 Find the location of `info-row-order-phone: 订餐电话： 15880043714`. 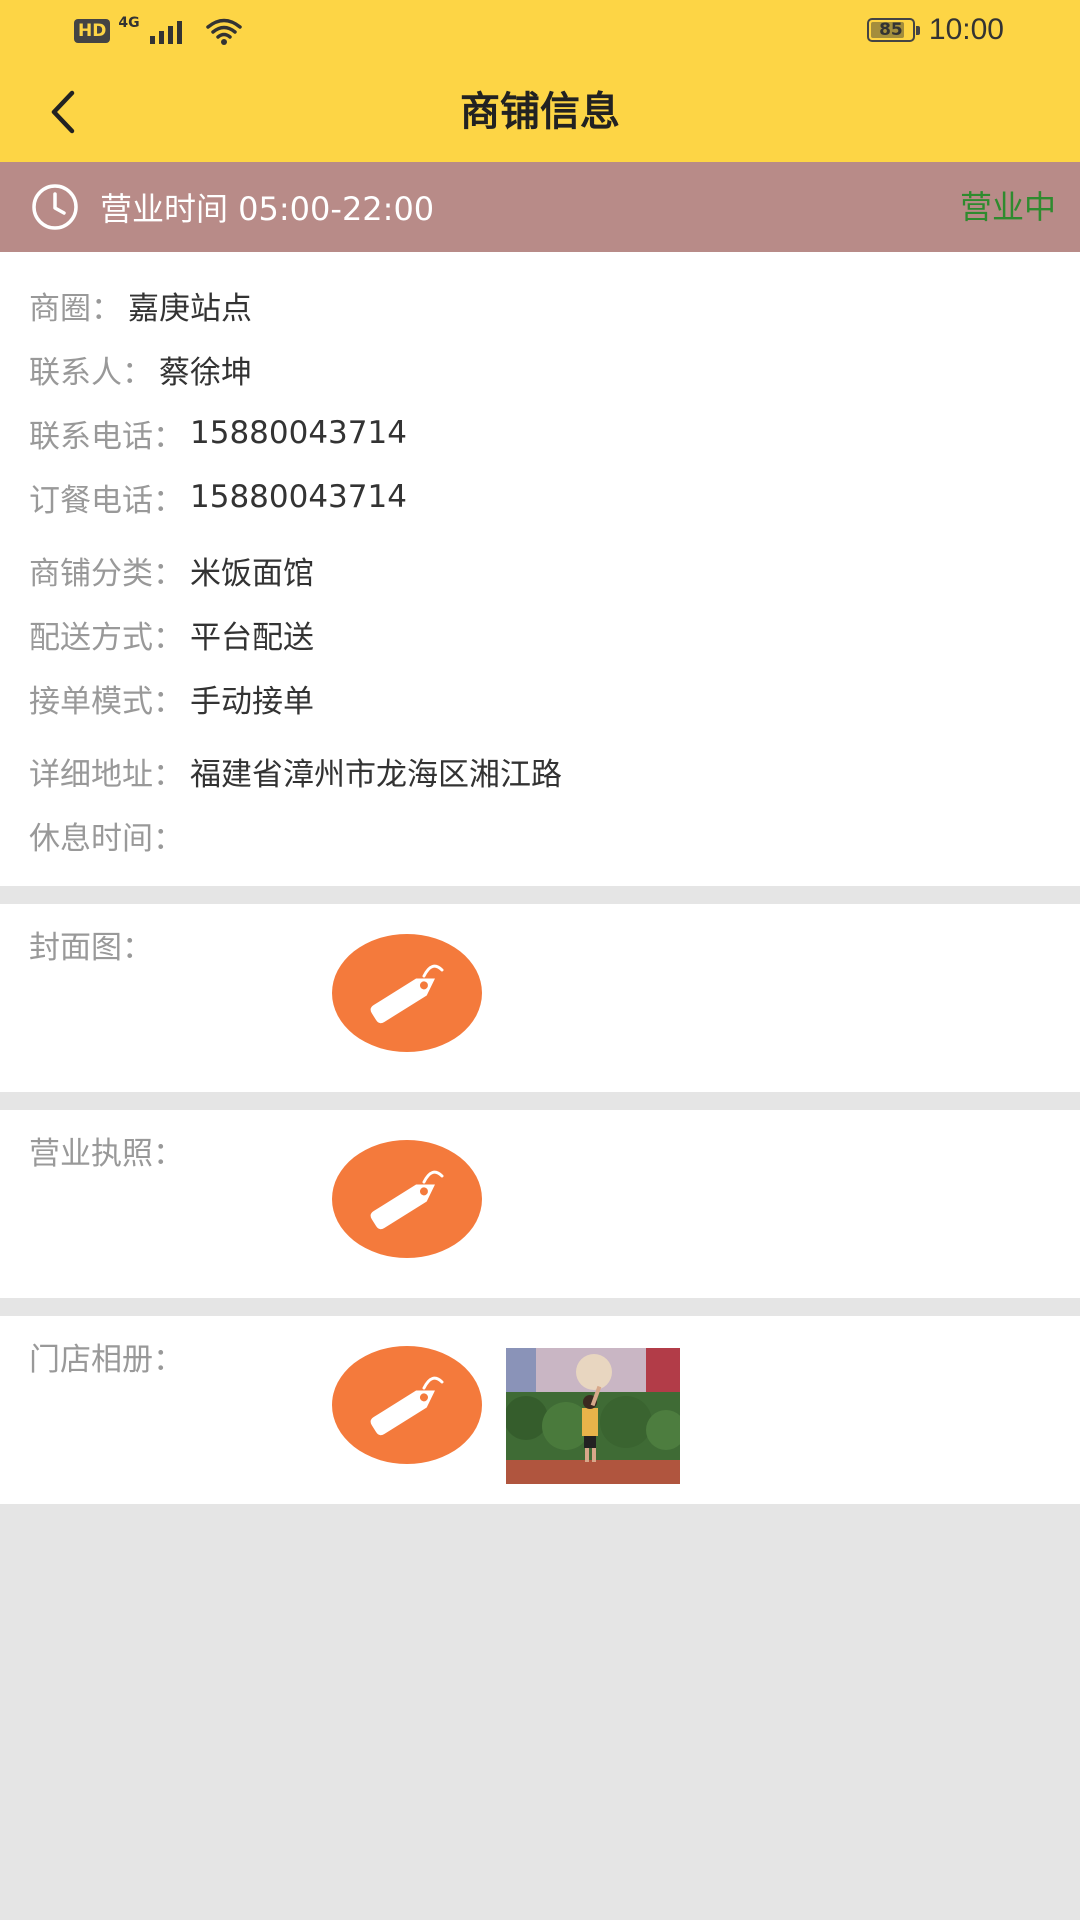

info-row-order-phone: 订餐电话： 15880043714 is located at coordinates (544, 497).